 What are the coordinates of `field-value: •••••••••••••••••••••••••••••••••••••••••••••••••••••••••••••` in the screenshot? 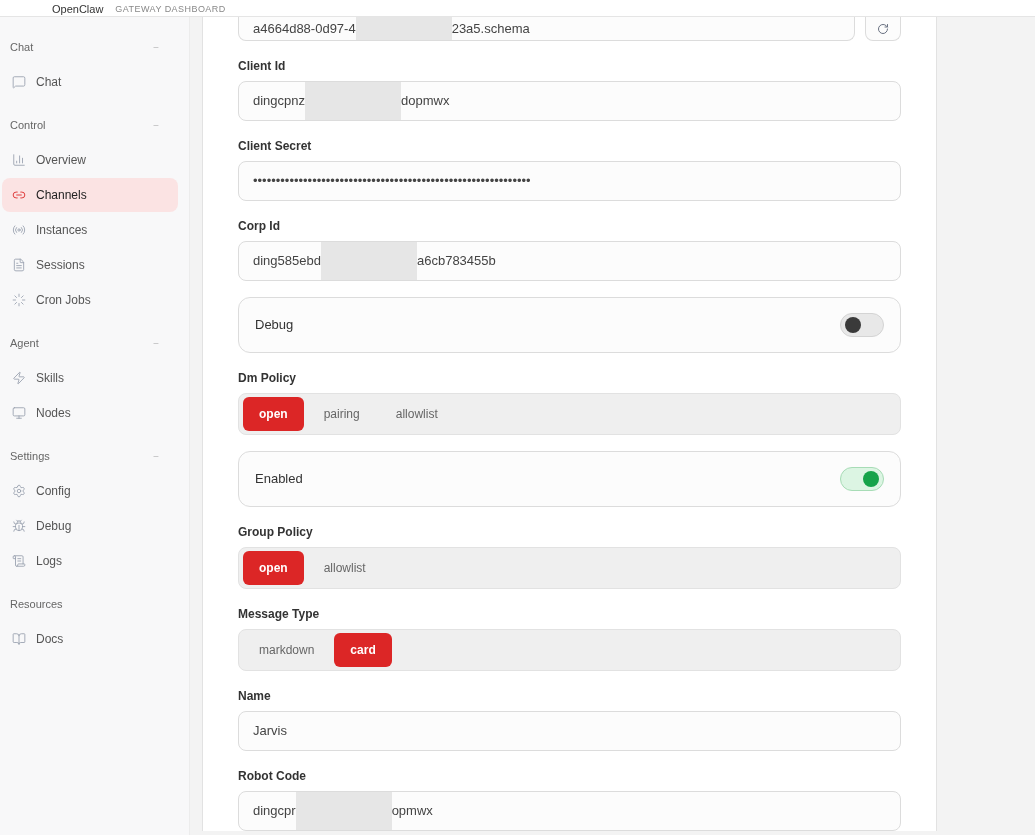 It's located at (392, 181).